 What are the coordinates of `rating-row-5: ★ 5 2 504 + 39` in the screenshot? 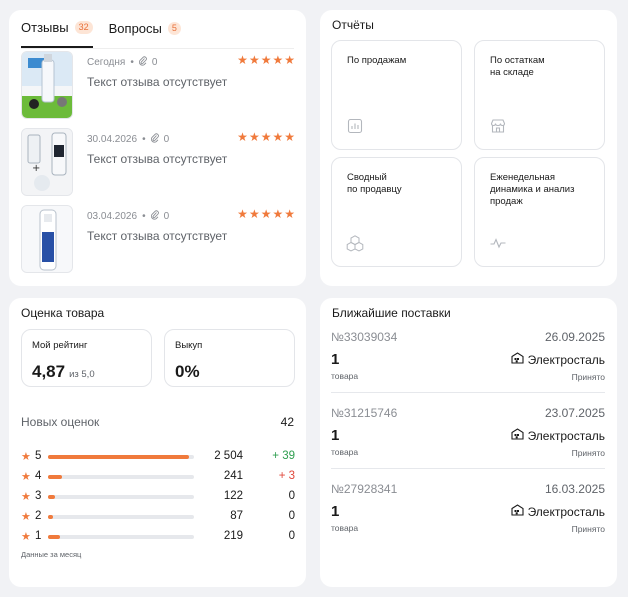 It's located at (158, 457).